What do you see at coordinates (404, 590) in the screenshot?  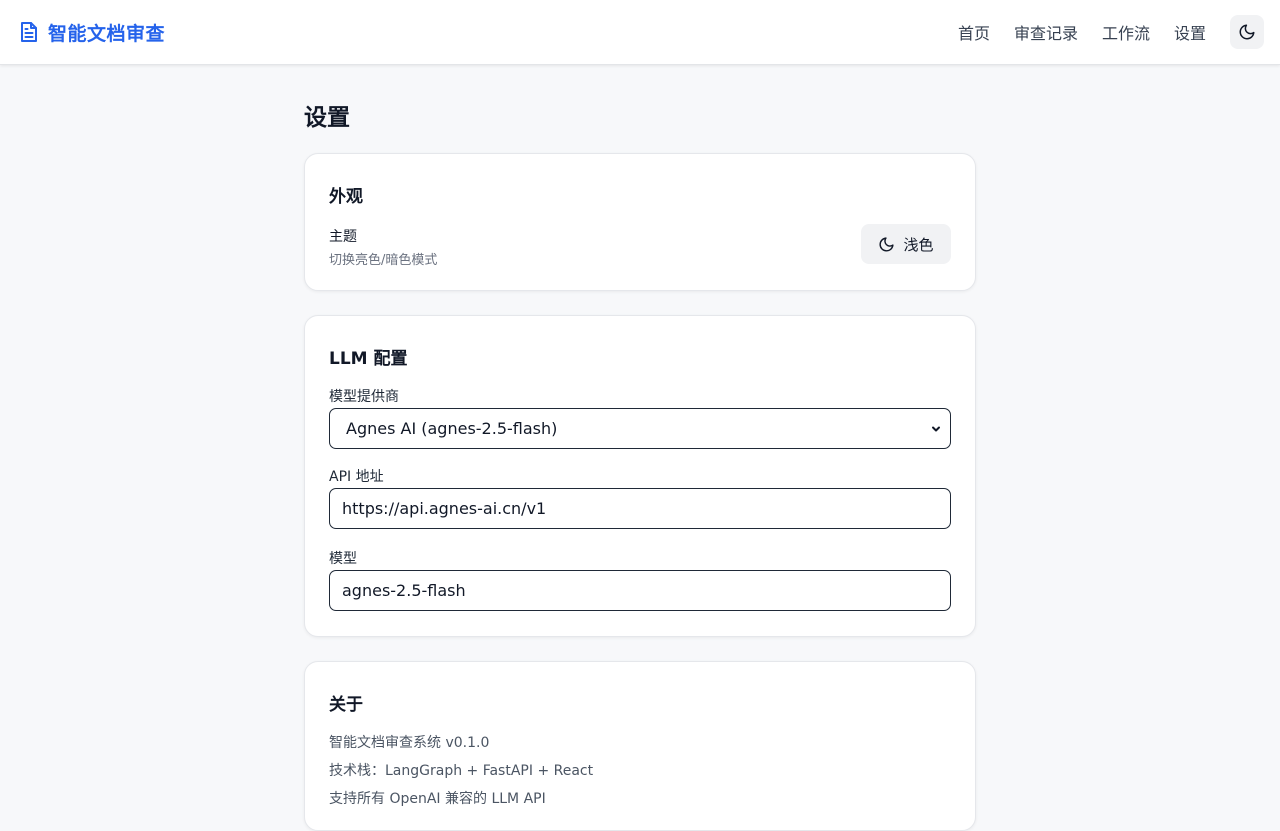 I see `model-value: agnes-2.5-flash` at bounding box center [404, 590].